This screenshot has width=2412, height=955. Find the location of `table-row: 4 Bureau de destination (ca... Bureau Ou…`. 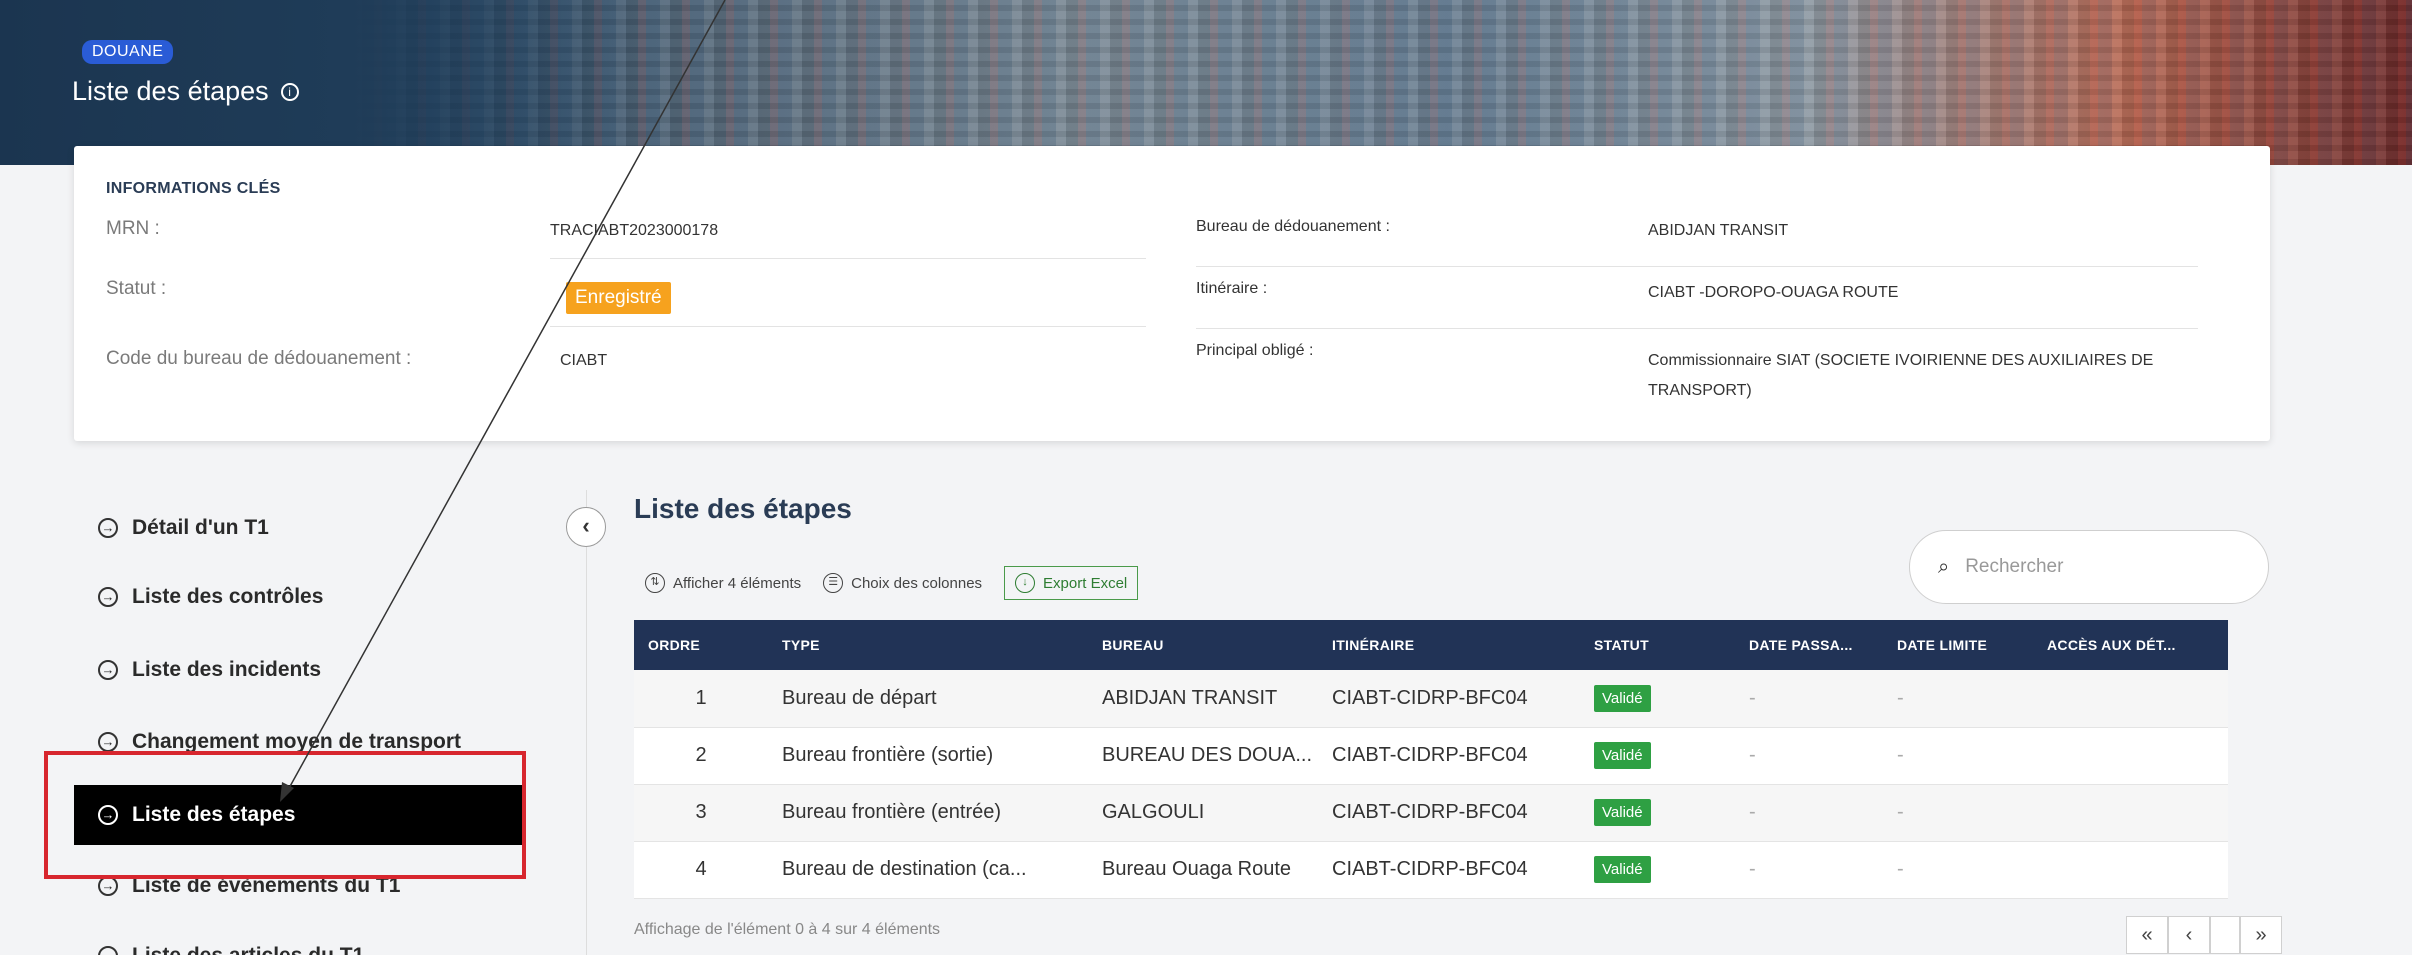

table-row: 4 Bureau de destination (ca... Bureau Ou… is located at coordinates (1431, 869).